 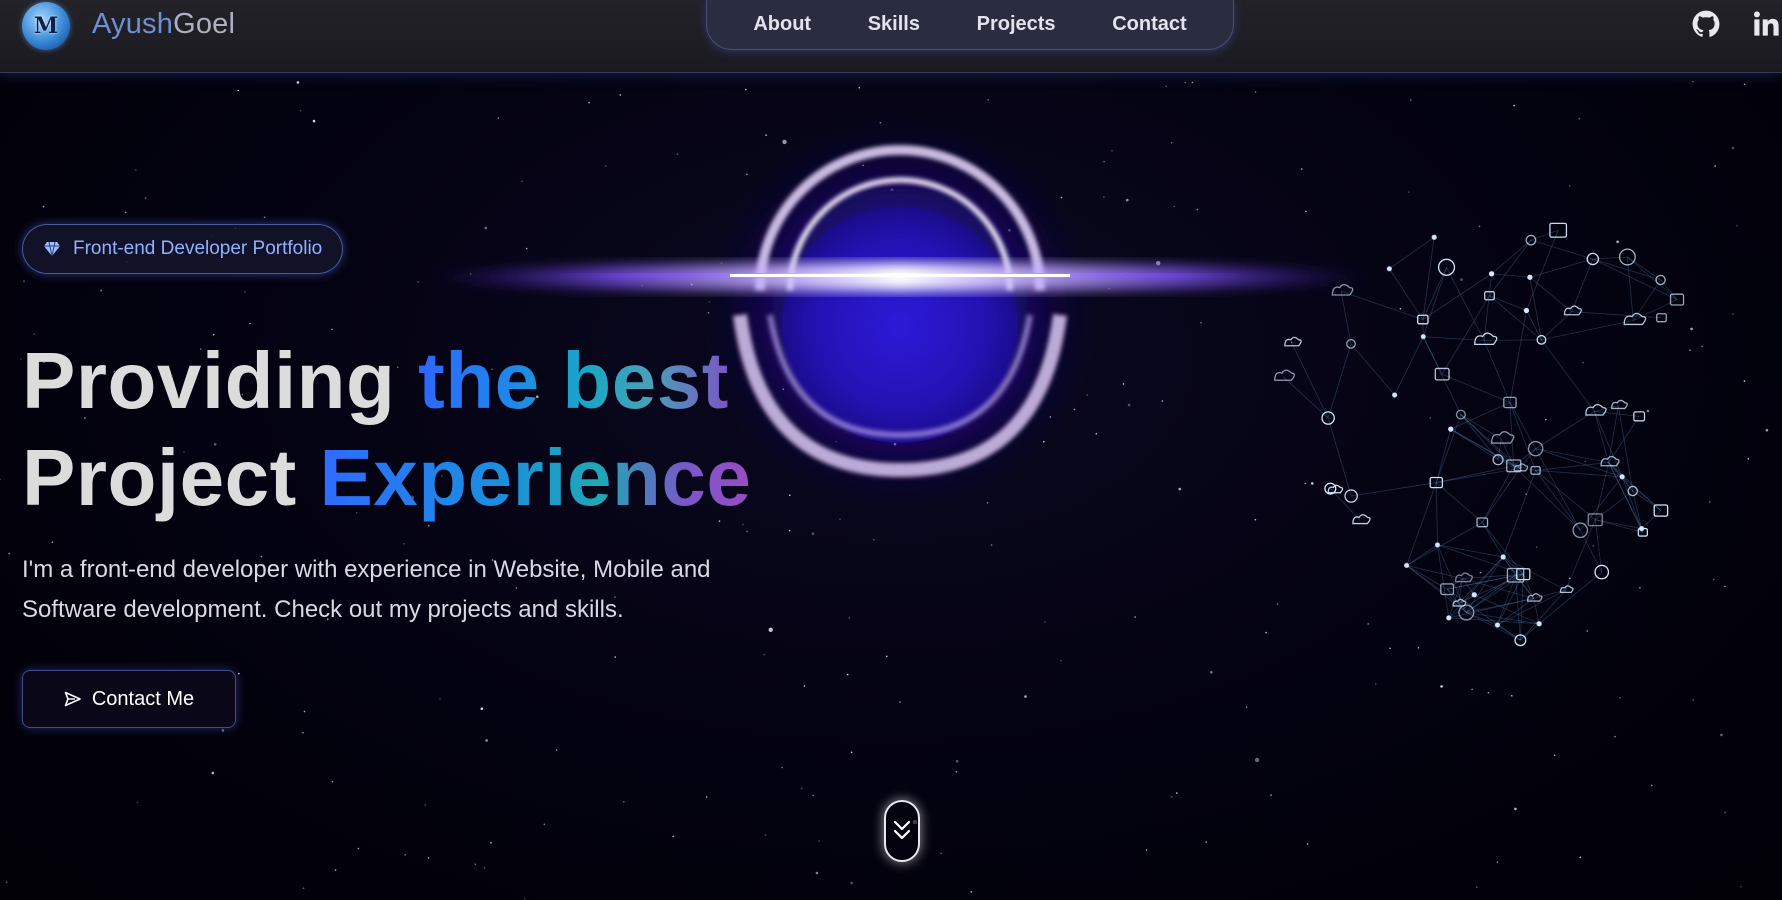 What do you see at coordinates (220, 380) in the screenshot?
I see `headline-line1-plain: Providing` at bounding box center [220, 380].